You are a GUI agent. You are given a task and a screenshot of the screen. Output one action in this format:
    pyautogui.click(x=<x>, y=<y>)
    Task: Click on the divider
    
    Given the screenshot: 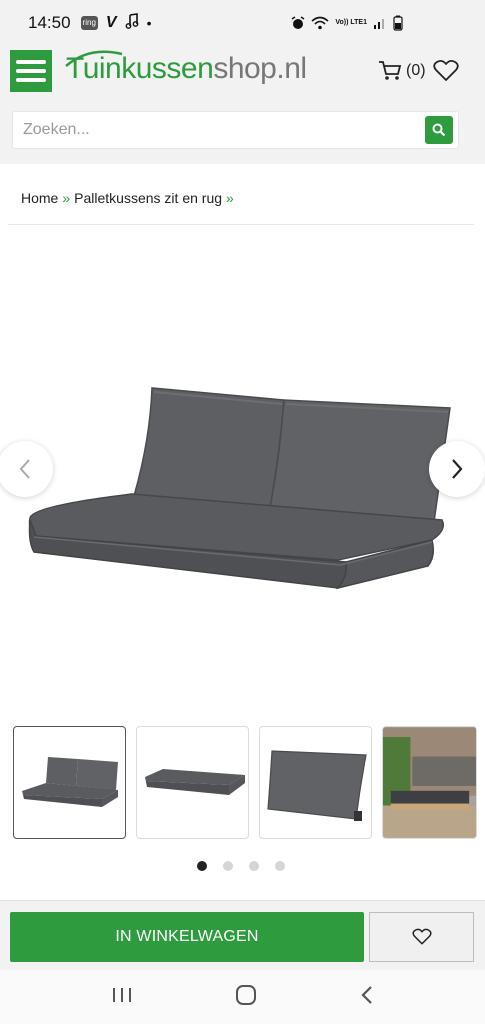 What is the action you would take?
    pyautogui.click(x=241, y=224)
    